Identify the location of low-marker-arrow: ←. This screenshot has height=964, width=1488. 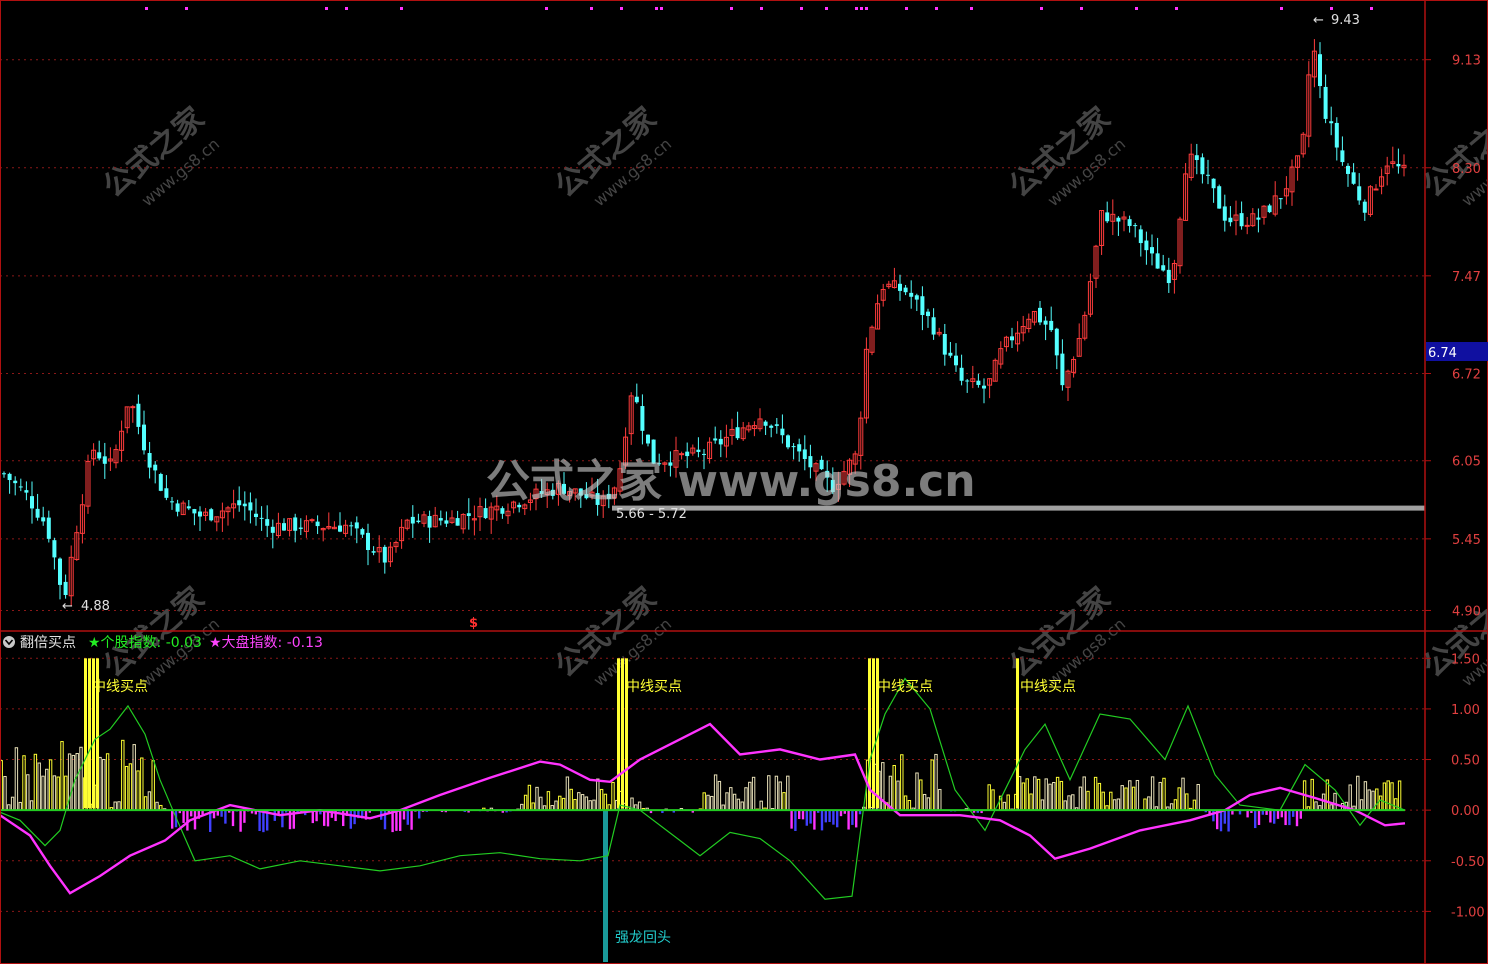
(67, 606).